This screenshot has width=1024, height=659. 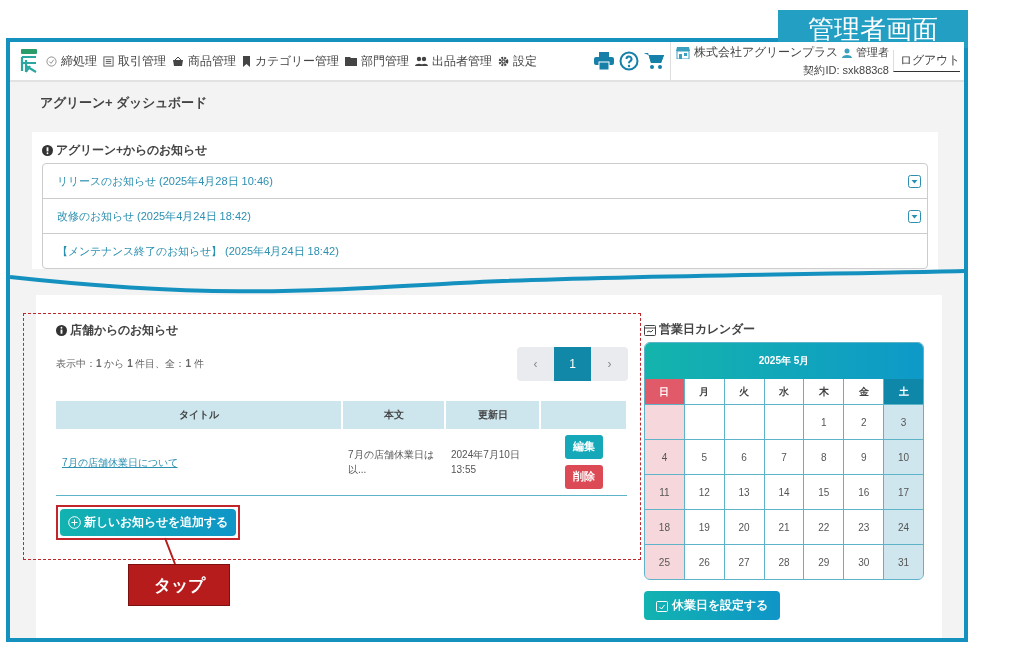 What do you see at coordinates (704, 527) in the screenshot?
I see `calendar-day: 19` at bounding box center [704, 527].